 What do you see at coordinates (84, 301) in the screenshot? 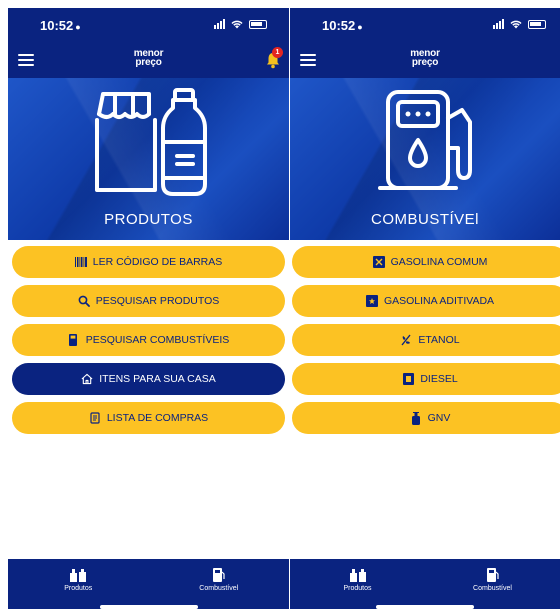
I see `search-icon` at bounding box center [84, 301].